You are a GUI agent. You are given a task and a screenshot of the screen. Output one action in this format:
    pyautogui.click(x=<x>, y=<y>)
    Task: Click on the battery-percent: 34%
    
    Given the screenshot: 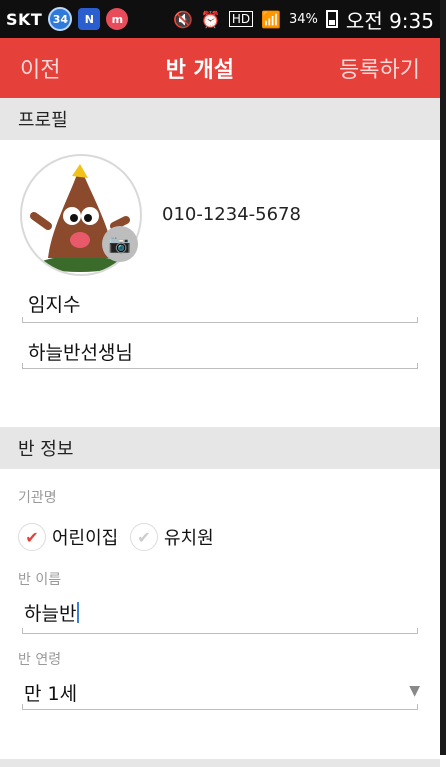 What is the action you would take?
    pyautogui.click(x=303, y=19)
    